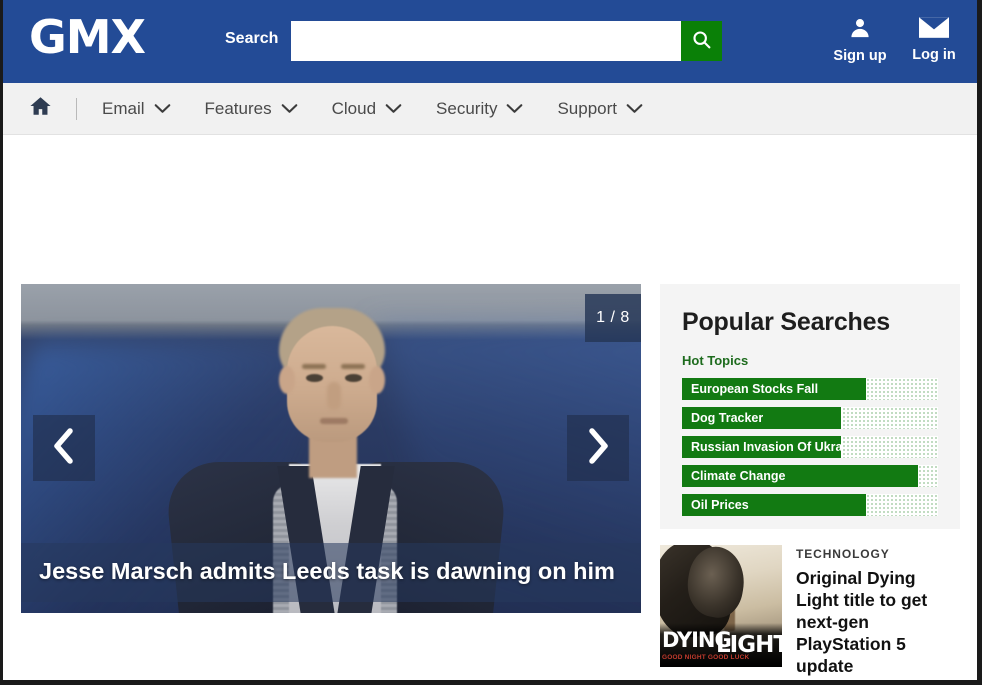 The height and width of the screenshot is (685, 982). What do you see at coordinates (613, 318) in the screenshot?
I see `carousel-counter: 1 / 8` at bounding box center [613, 318].